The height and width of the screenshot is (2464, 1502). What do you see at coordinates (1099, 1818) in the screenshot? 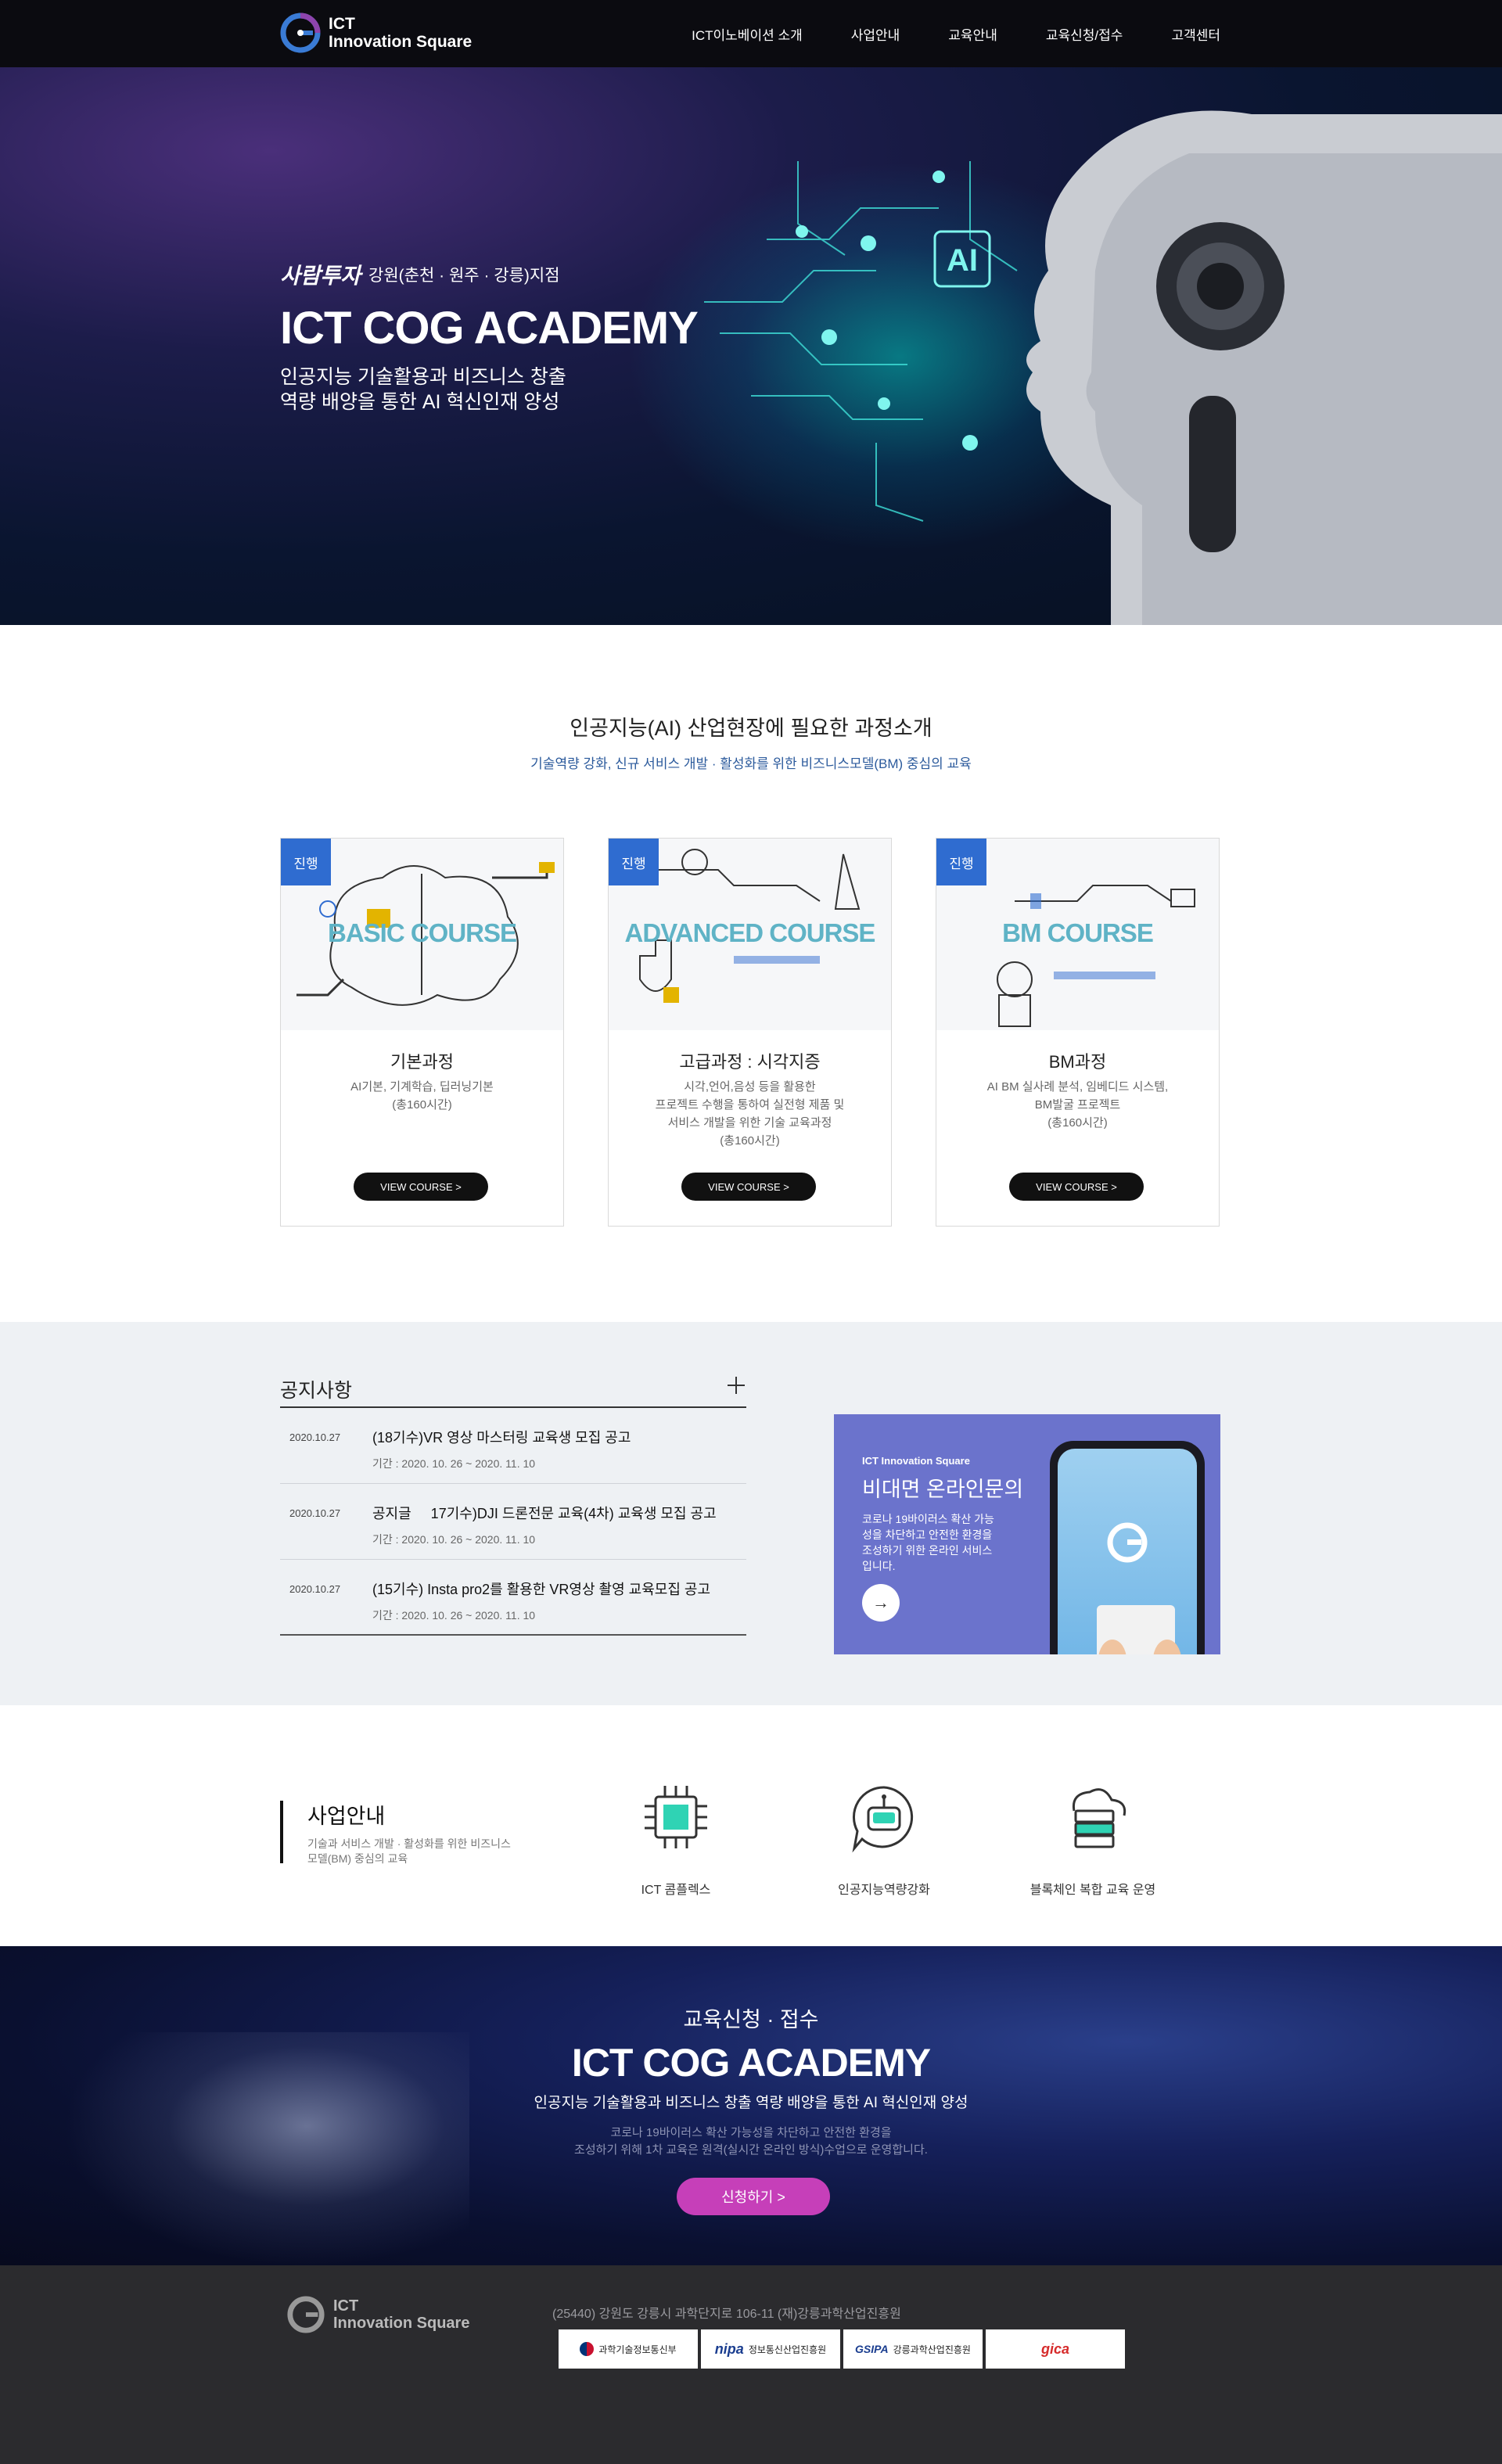
I see `cloud-server-icon` at bounding box center [1099, 1818].